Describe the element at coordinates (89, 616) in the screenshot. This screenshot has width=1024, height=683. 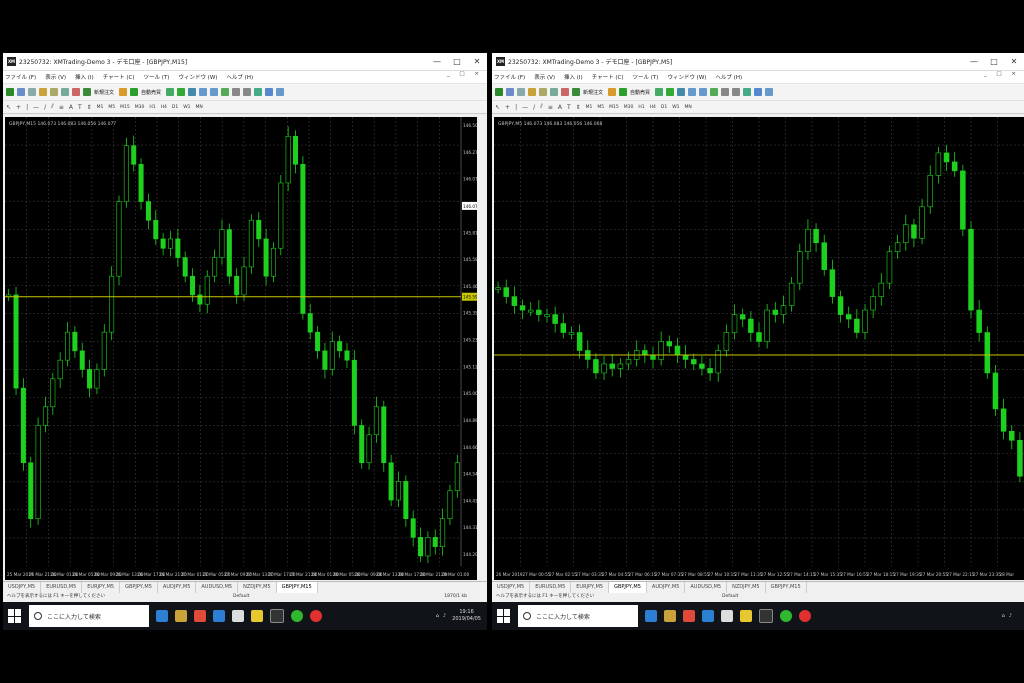
I see `taskbar-search: ここに入力して検索` at that location.